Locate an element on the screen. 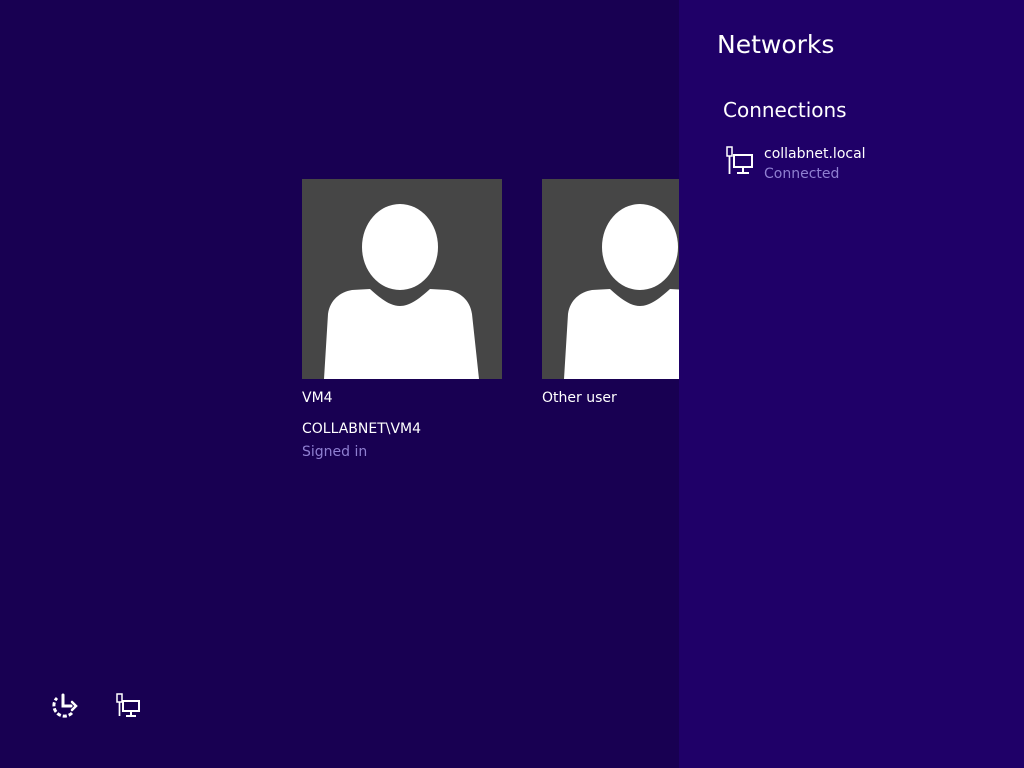  user-name: VM4 is located at coordinates (317, 398).